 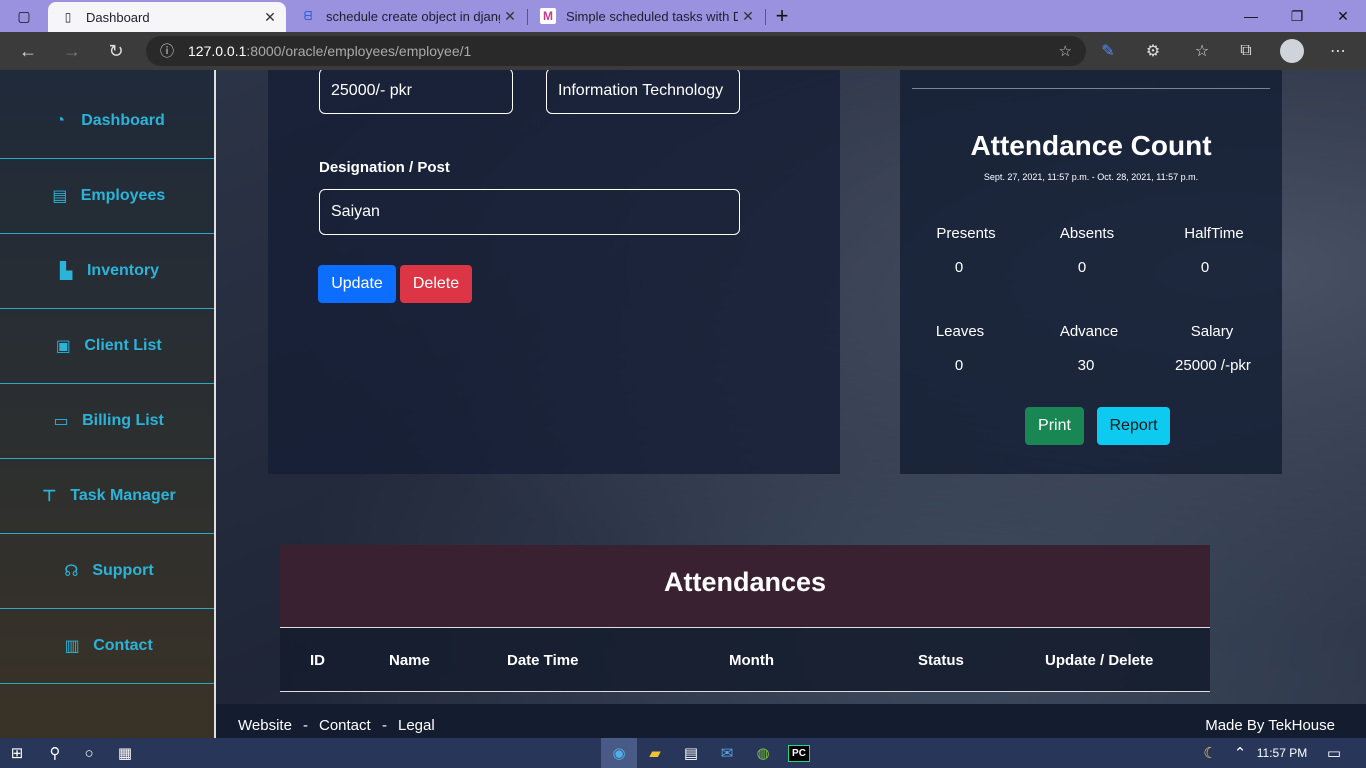 What do you see at coordinates (55, 753) in the screenshot?
I see `search-icon: ⚲` at bounding box center [55, 753].